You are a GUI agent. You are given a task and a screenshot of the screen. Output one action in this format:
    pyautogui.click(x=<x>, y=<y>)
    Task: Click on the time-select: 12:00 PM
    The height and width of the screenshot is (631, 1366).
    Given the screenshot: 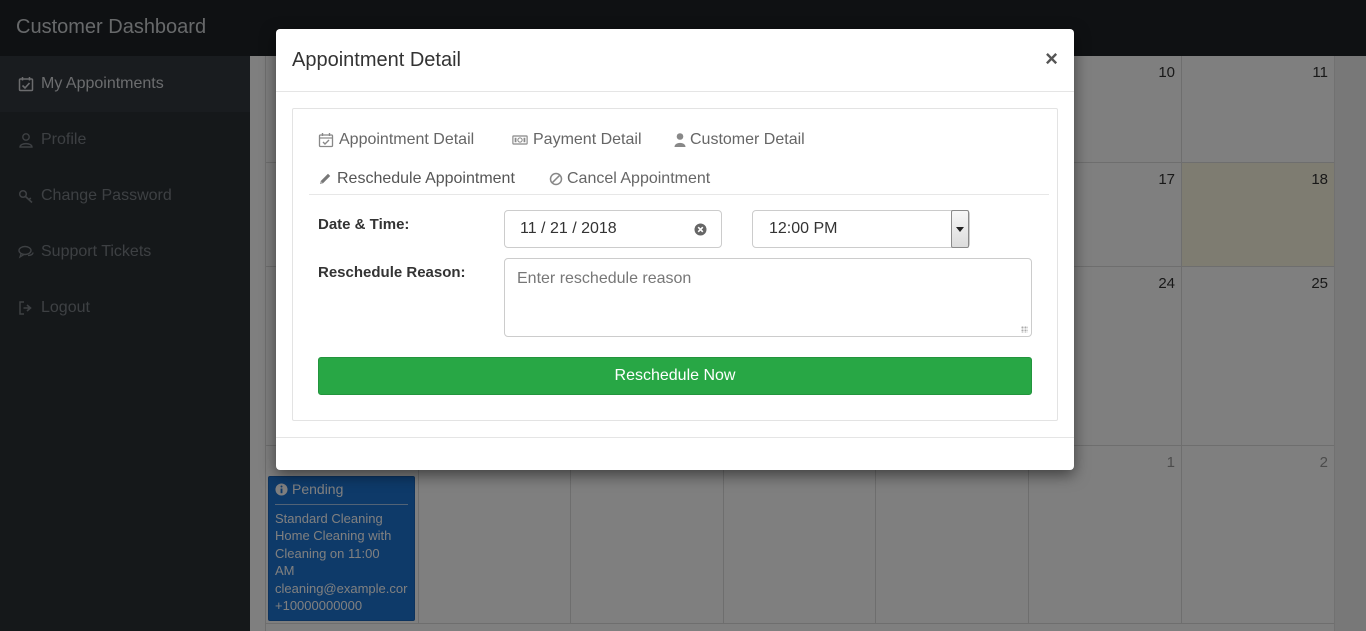 What is the action you would take?
    pyautogui.click(x=861, y=229)
    